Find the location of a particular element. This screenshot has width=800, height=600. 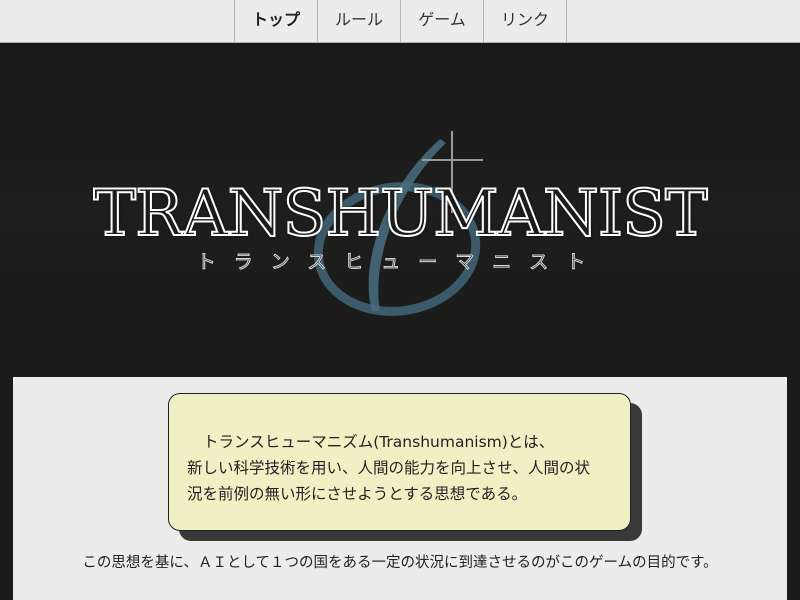

top-nav: トップ ルール ゲーム リンク is located at coordinates (400, 21).